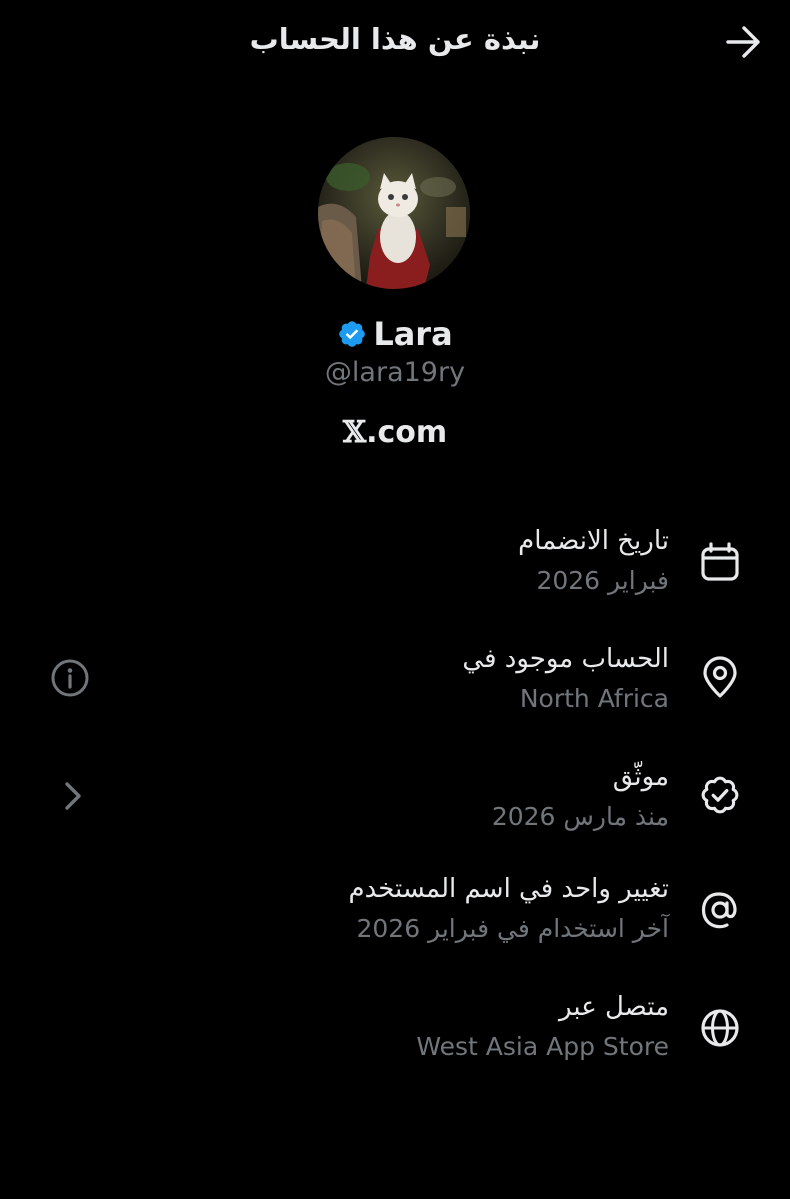 Image resolution: width=790 pixels, height=1199 pixels. I want to click on location-pin-icon, so click(720, 677).